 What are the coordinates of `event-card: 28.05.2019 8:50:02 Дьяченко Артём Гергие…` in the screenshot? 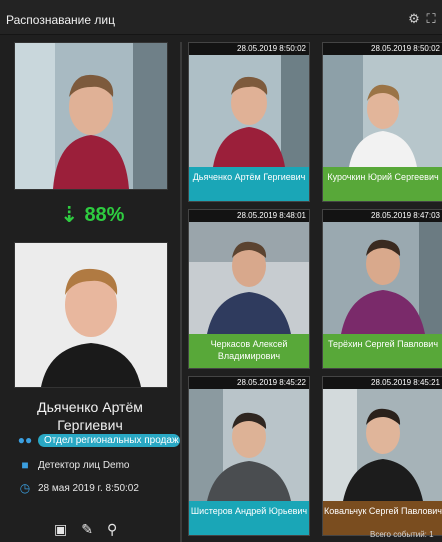 It's located at (249, 122).